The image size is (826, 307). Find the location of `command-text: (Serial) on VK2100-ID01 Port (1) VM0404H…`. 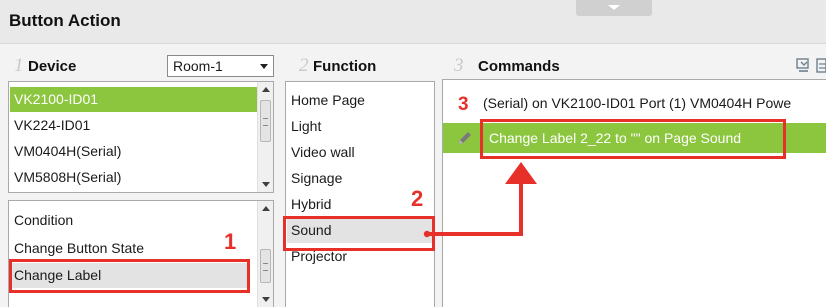

command-text: (Serial) on VK2100-ID01 Port (1) VM0404H… is located at coordinates (637, 103).